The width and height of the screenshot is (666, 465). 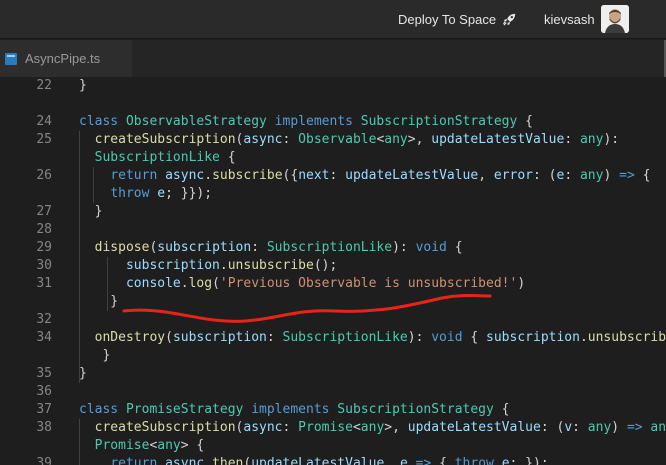 I want to click on code-token: subscribe, so click(x=247, y=175).